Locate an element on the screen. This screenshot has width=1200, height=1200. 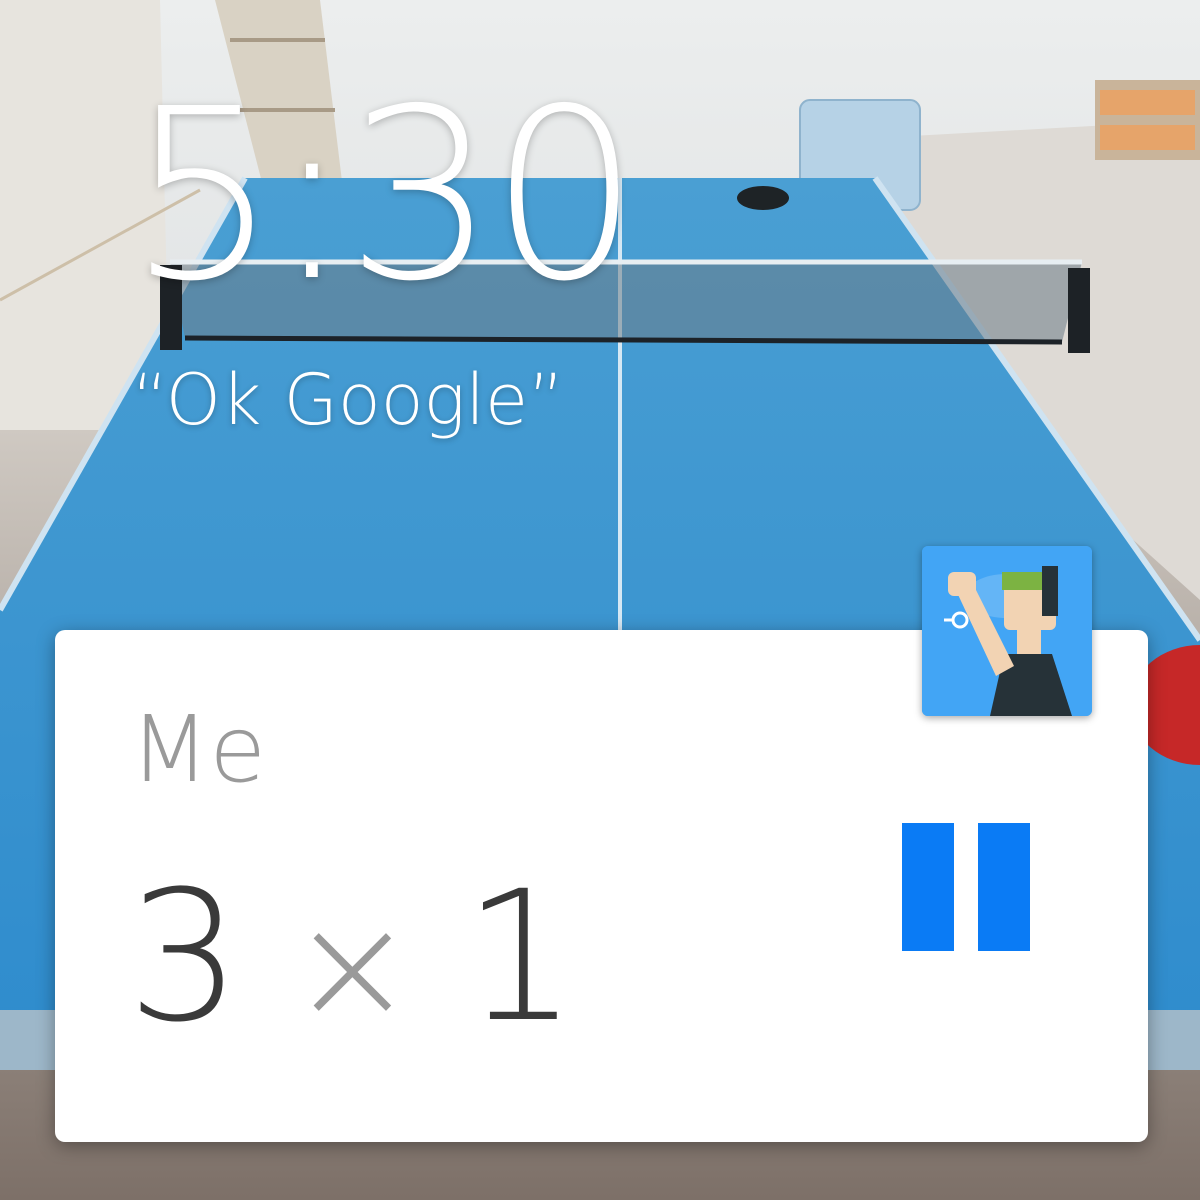
ping-pong-player-icon is located at coordinates (1007, 631).